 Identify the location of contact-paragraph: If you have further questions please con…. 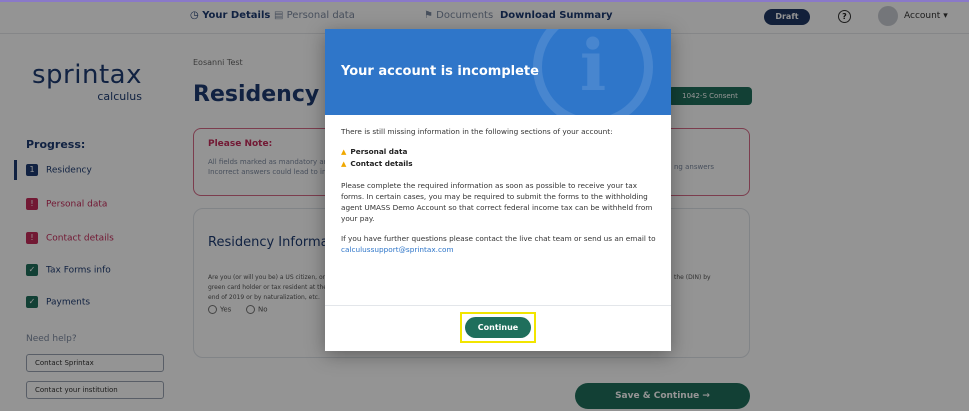
(500, 244).